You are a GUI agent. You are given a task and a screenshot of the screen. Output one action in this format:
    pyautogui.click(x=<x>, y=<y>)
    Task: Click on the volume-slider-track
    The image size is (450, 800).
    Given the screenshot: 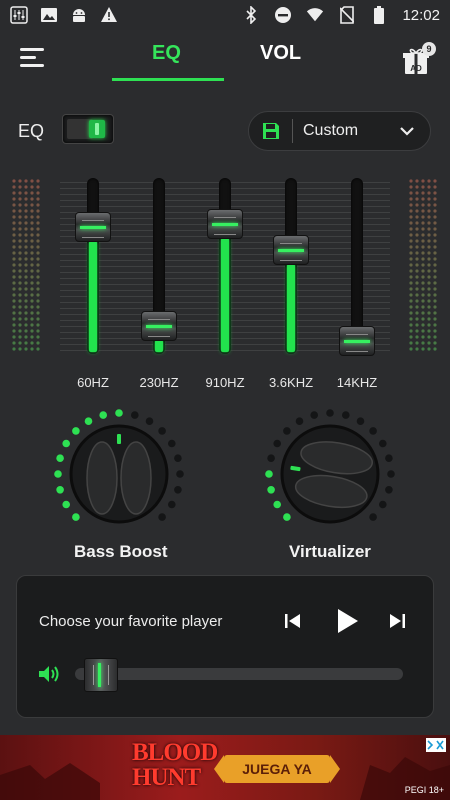 What is the action you would take?
    pyautogui.click(x=239, y=674)
    